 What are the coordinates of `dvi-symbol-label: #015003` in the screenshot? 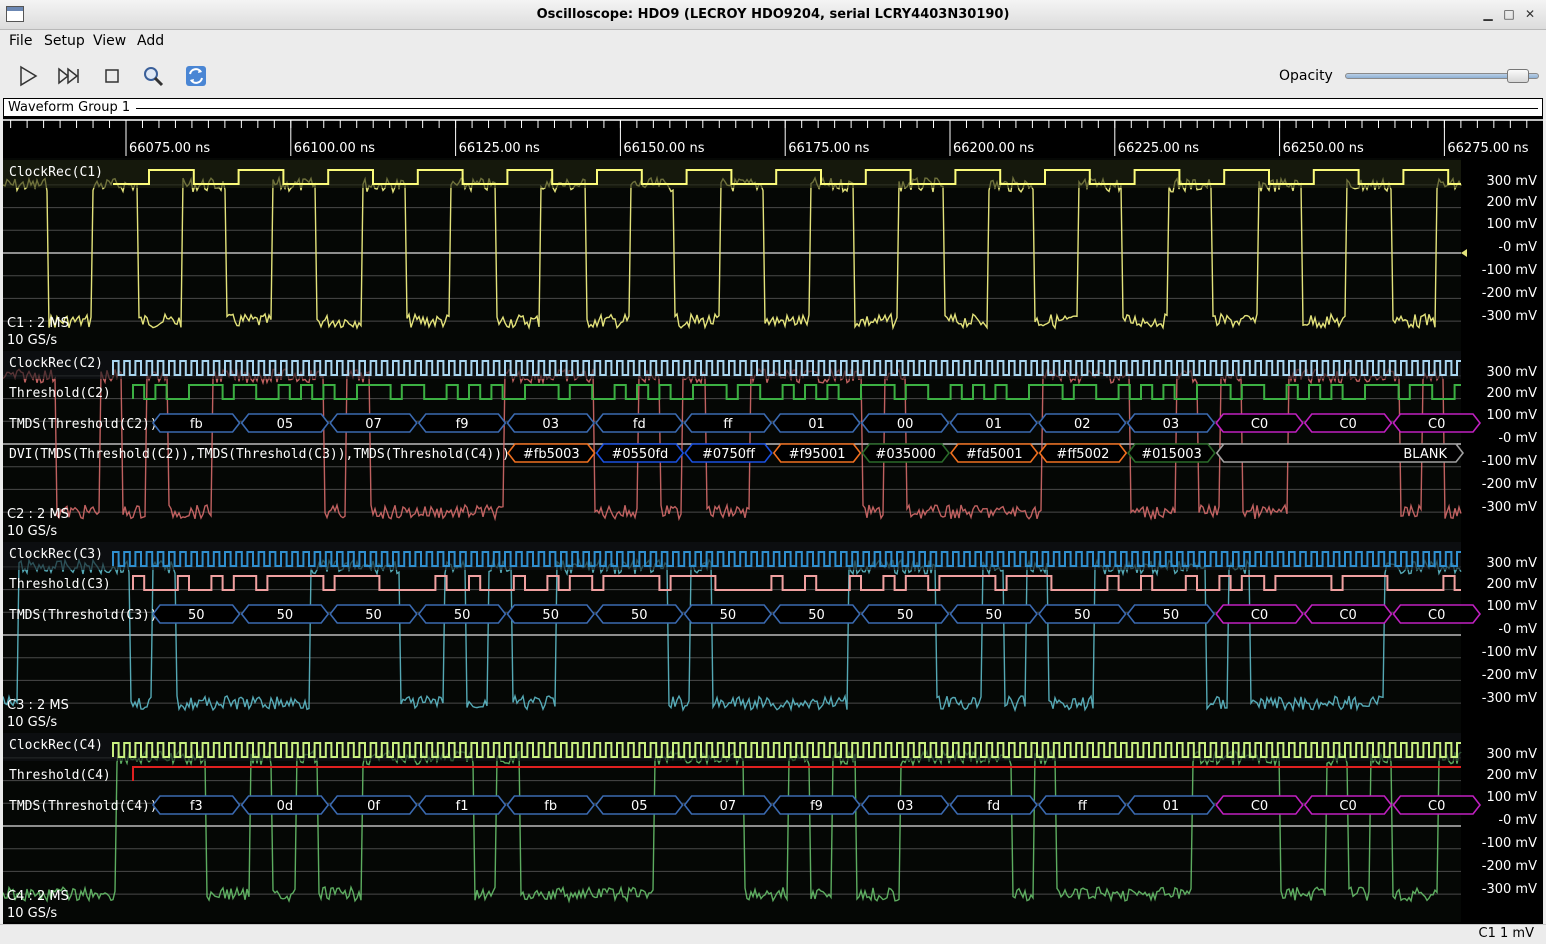 It's located at (1171, 454).